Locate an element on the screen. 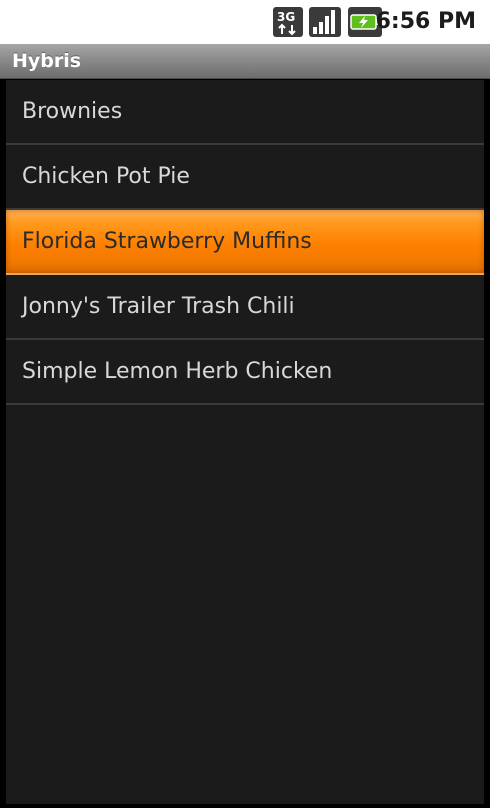 This screenshot has width=490, height=808. recipe-item-florida-strawberry-muffins: Florida Strawberry Muffins is located at coordinates (245, 242).